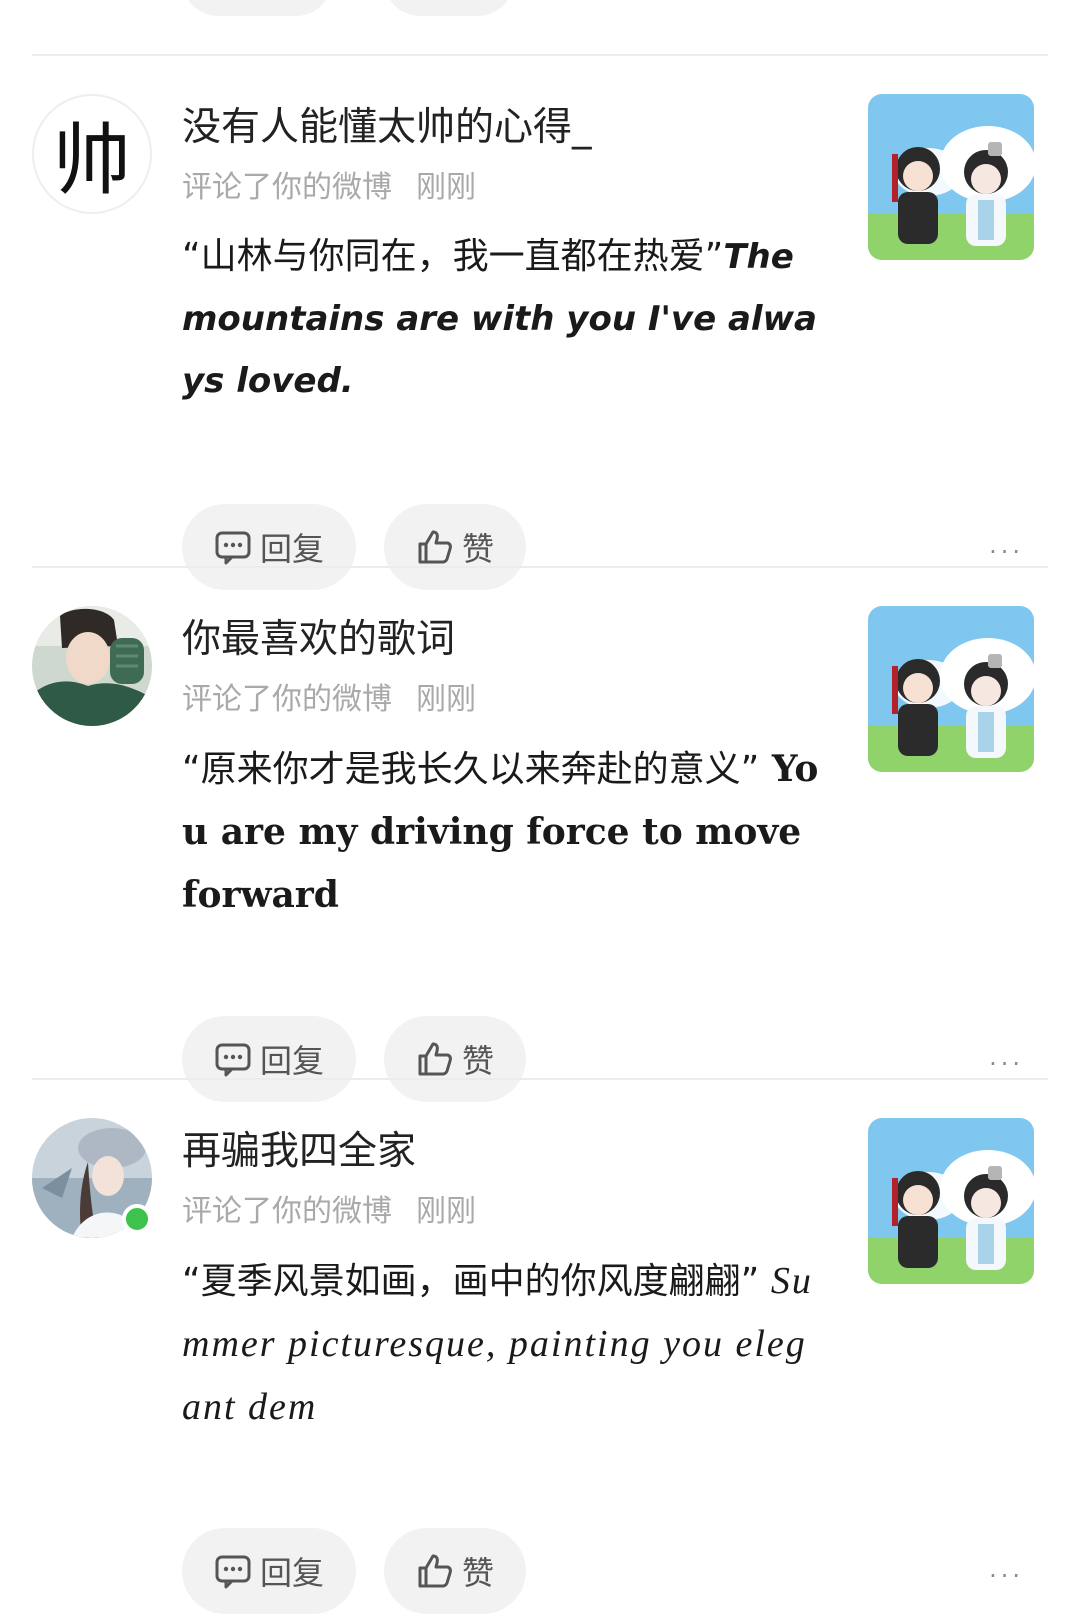  What do you see at coordinates (471, 1281) in the screenshot?
I see `comment-cn: “夏季风景如画，画中的你风度翩翩”` at bounding box center [471, 1281].